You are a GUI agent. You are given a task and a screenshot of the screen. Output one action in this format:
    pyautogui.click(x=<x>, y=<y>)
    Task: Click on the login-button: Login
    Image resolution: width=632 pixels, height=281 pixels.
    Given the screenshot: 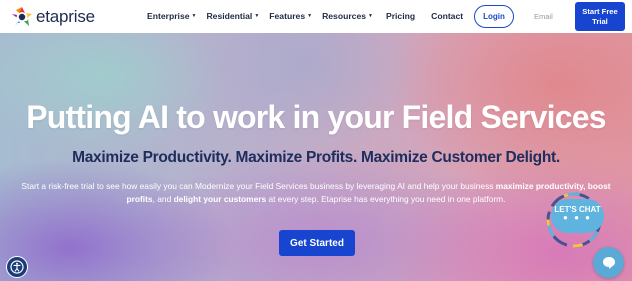 What is the action you would take?
    pyautogui.click(x=494, y=16)
    